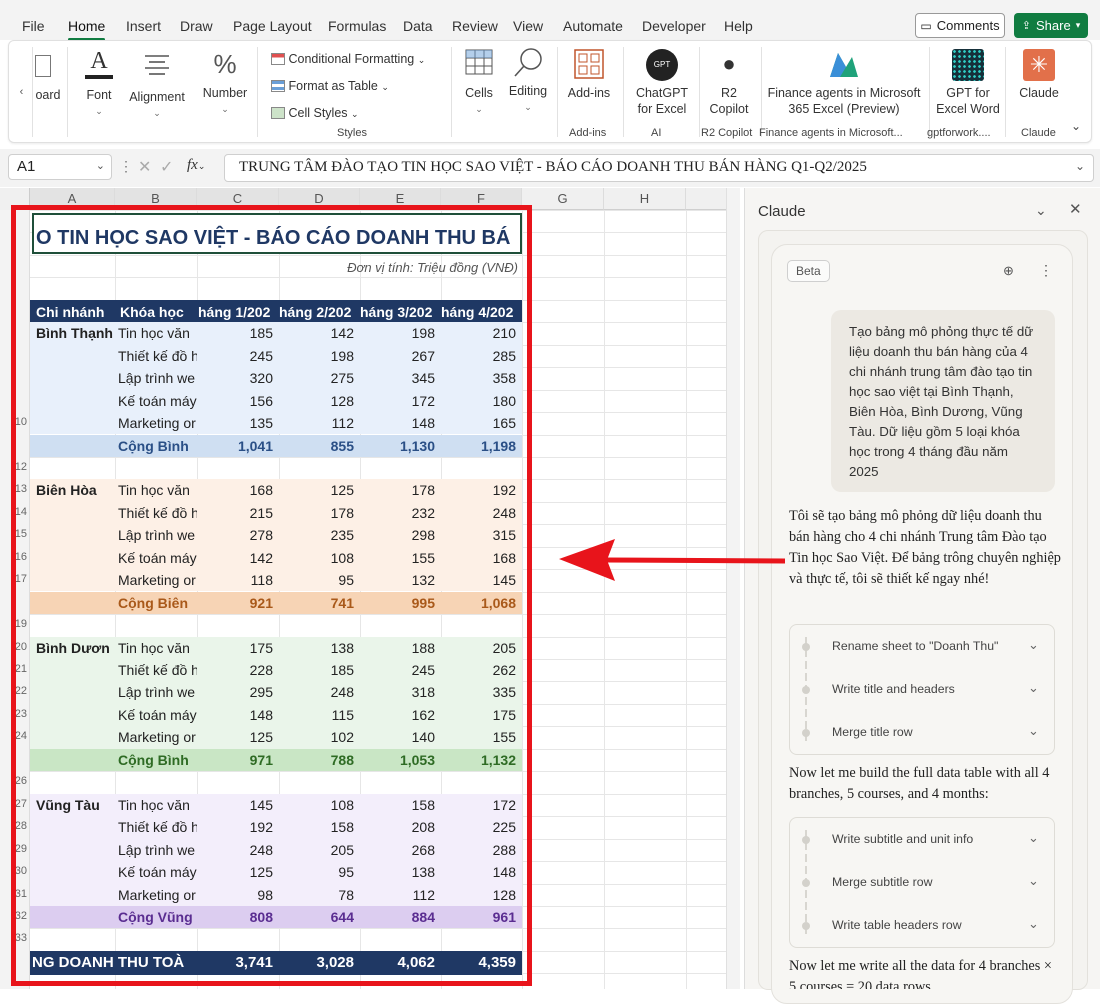  I want to click on format-as-table-button: Format as Table ⌄, so click(330, 86).